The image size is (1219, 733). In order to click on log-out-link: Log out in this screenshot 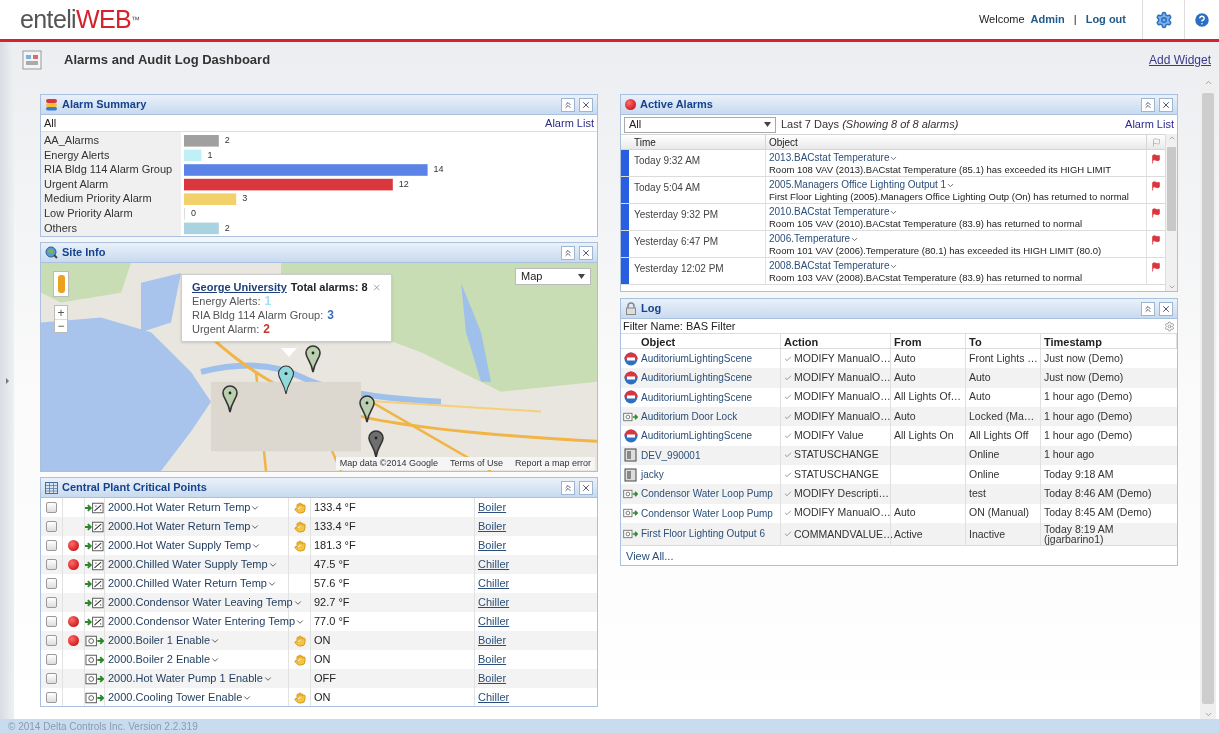, I will do `click(1105, 19)`.